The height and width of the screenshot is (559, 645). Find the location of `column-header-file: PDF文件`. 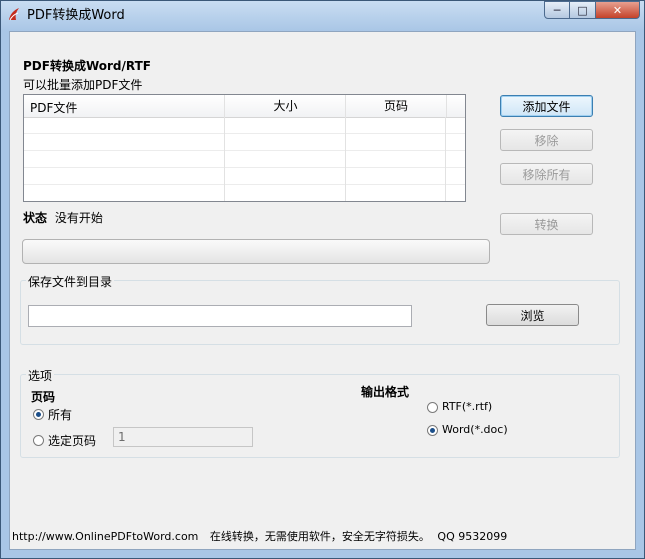

column-header-file: PDF文件 is located at coordinates (53, 107).